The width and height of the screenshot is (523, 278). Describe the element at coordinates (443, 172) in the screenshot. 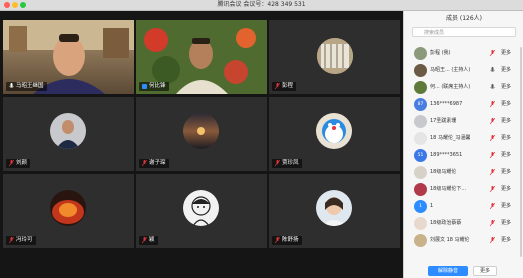

I see `participant-name: 18级马耀伦` at that location.